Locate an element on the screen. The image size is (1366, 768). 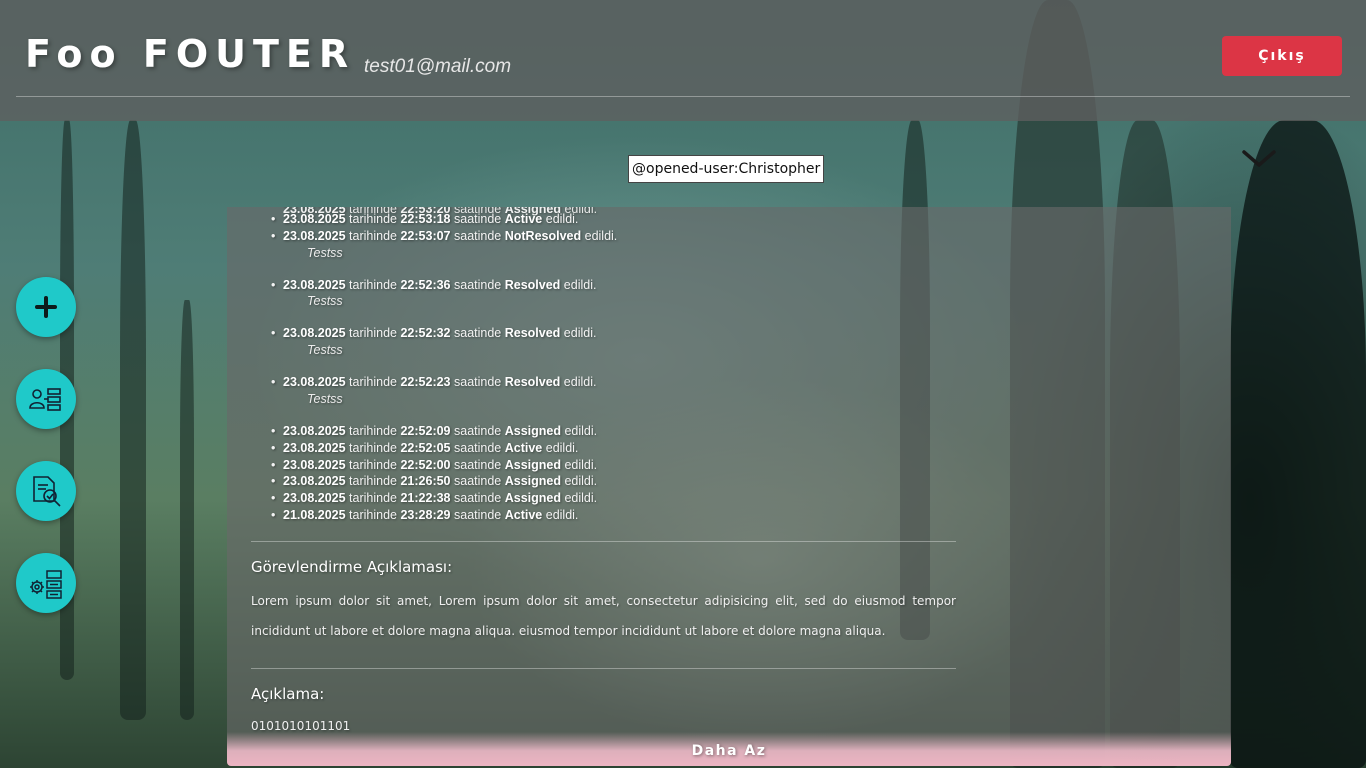
document-search-icon is located at coordinates (47, 491).